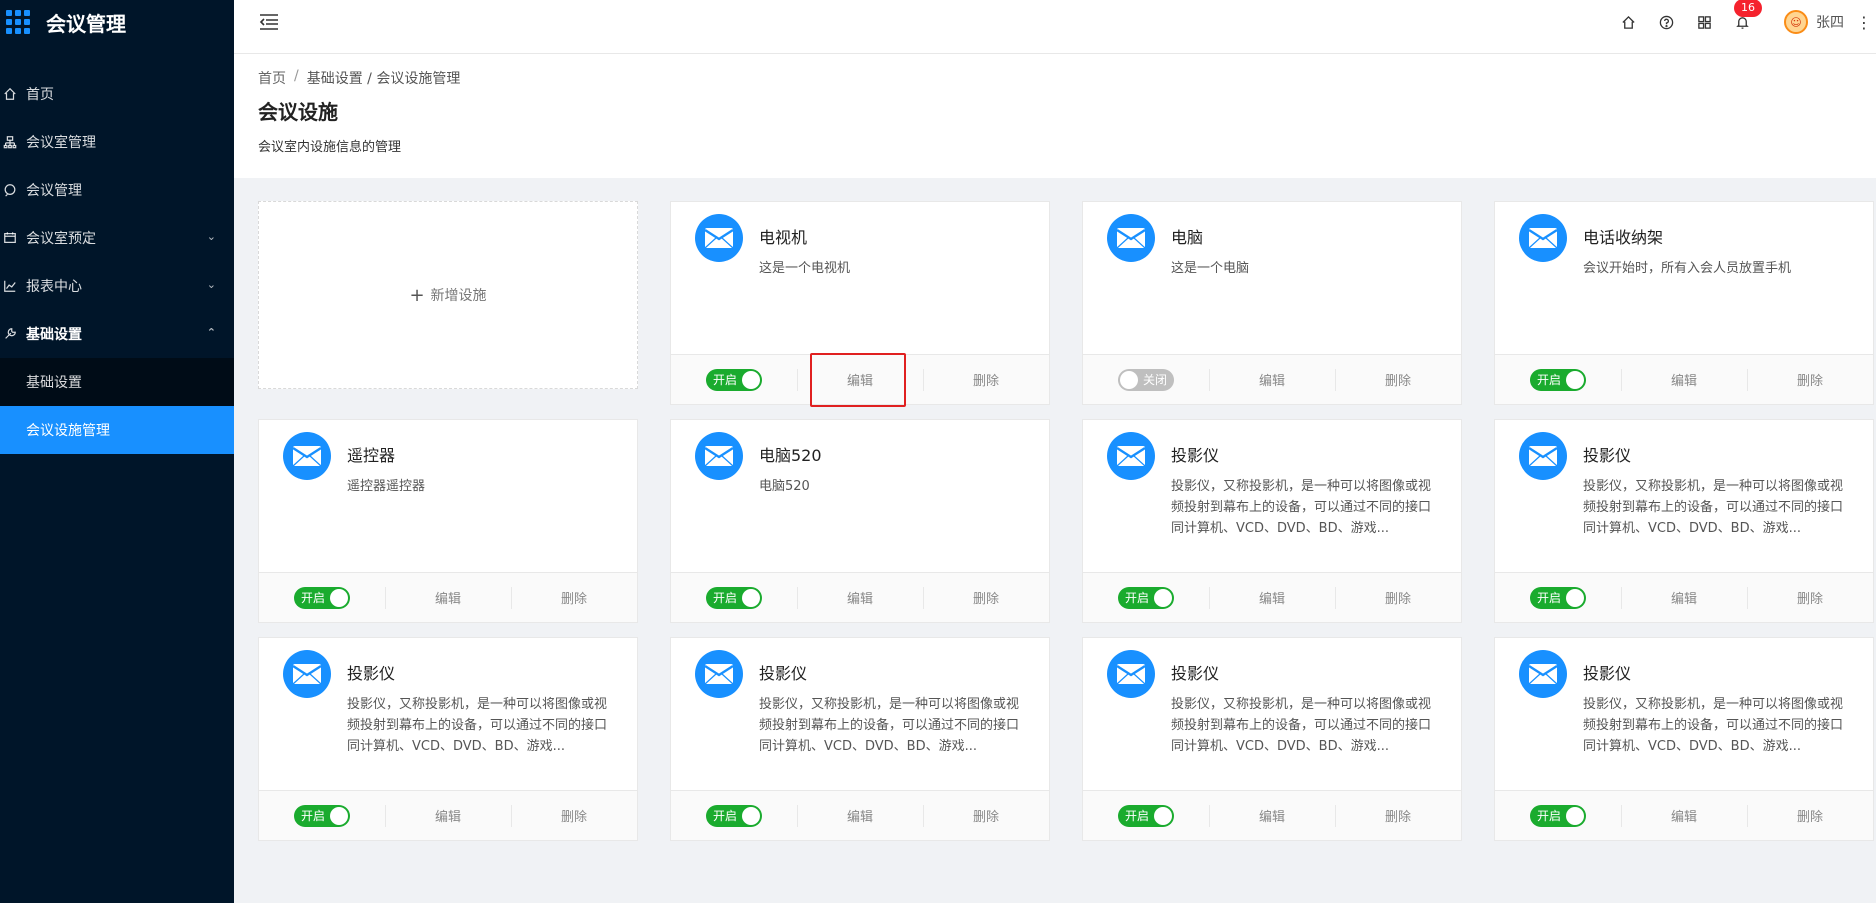 The height and width of the screenshot is (903, 1876). Describe the element at coordinates (117, 382) in the screenshot. I see `sidebar-subitem-basic-settings: 基础设置` at that location.